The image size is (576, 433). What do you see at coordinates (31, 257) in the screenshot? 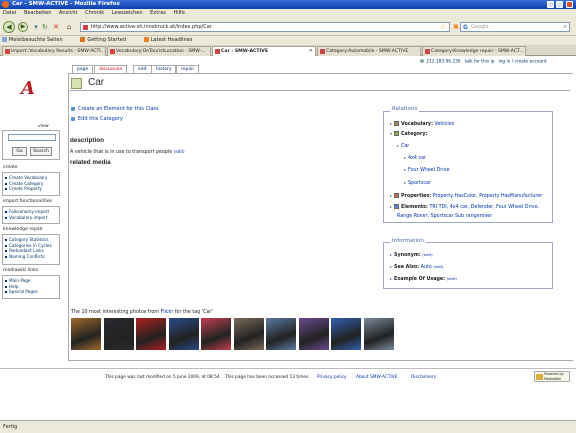
I see `sidebar-item: Naming Conflicts` at bounding box center [31, 257].